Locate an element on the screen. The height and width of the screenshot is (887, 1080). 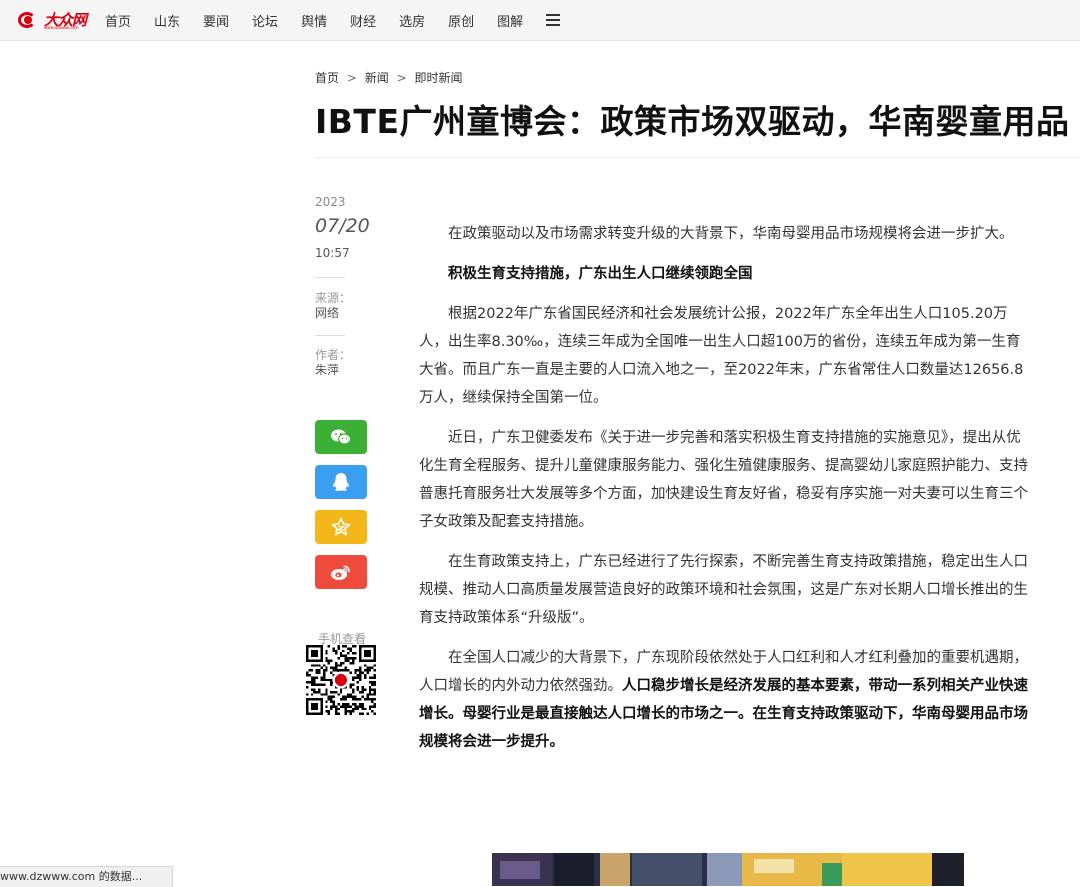
qr-code-icon is located at coordinates (341, 680).